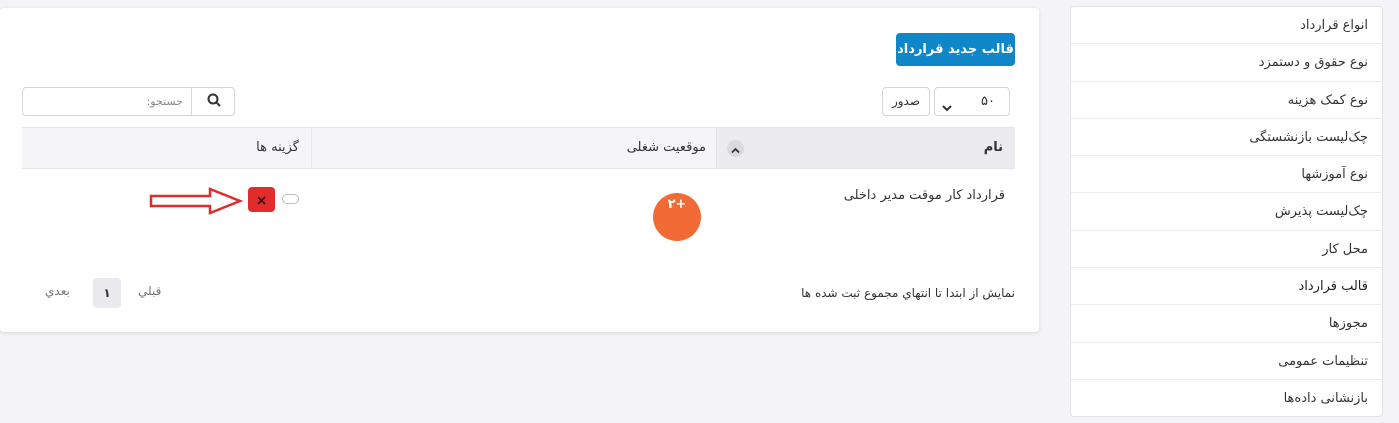  What do you see at coordinates (1226, 63) in the screenshot?
I see `sidebar-item-salary-types: نوع حقوق و دستمزد` at bounding box center [1226, 63].